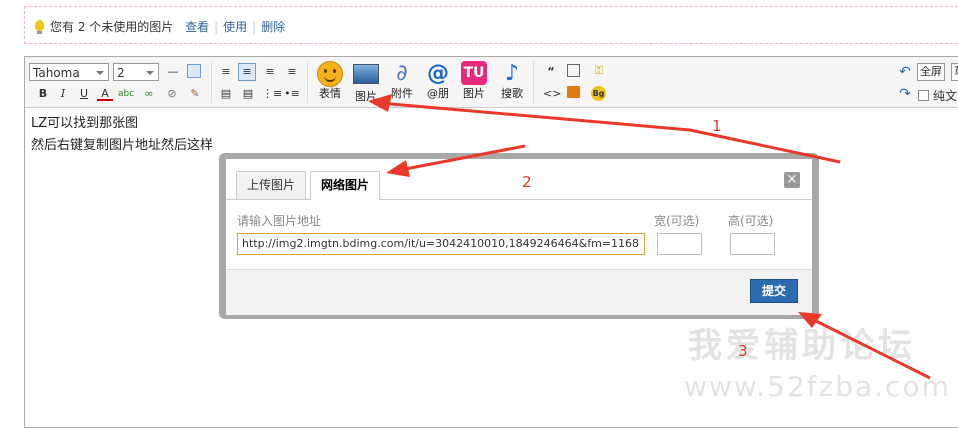 This screenshot has height=428, width=958. I want to click on annotation-number-1: 1, so click(717, 126).